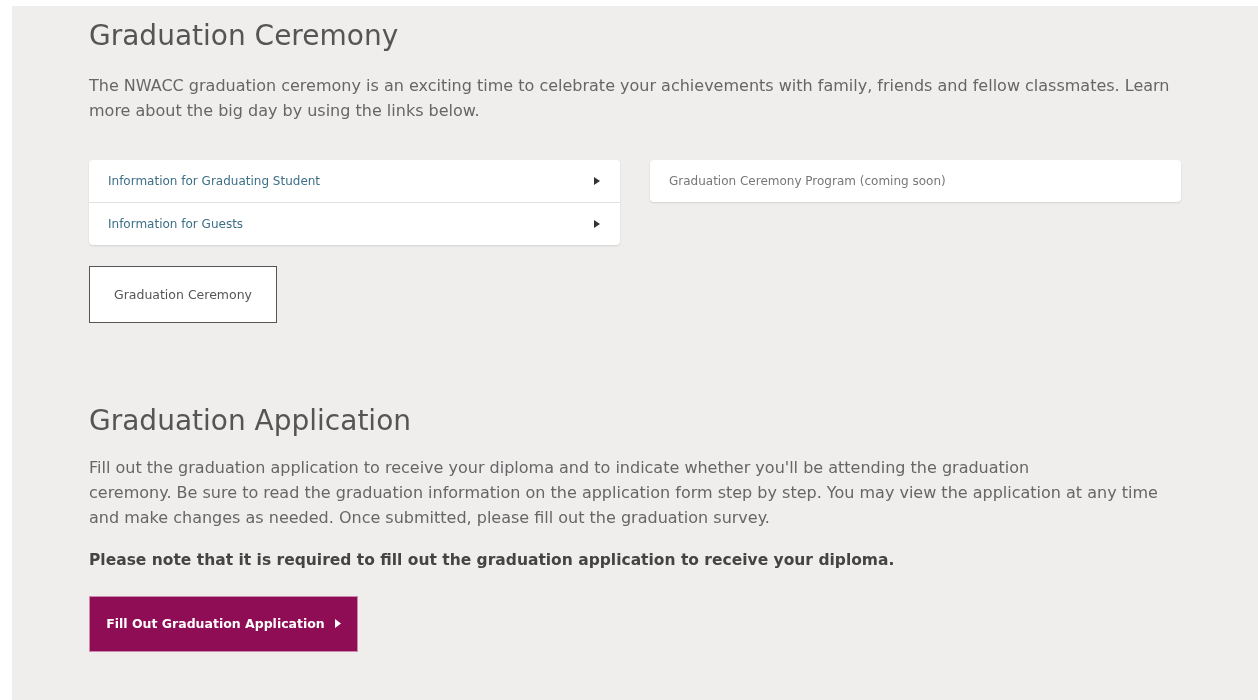 The height and width of the screenshot is (700, 1258). I want to click on accordion-item: Information for Guests, so click(354, 224).